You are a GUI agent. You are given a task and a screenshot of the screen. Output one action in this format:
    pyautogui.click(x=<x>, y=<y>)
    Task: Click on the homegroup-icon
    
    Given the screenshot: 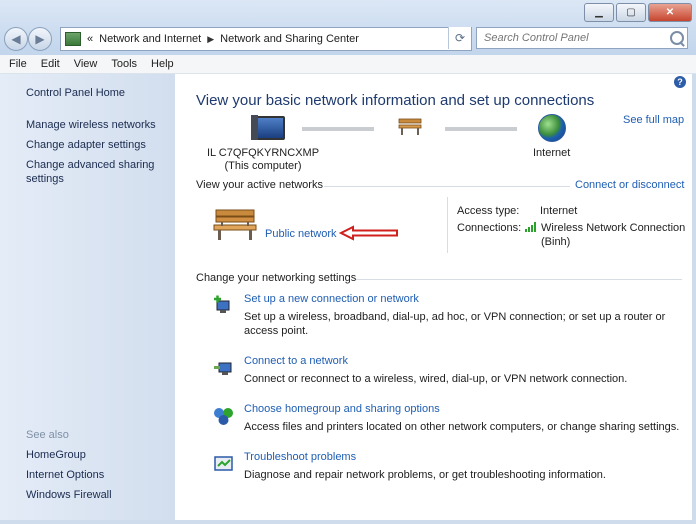 What is the action you would take?
    pyautogui.click(x=223, y=416)
    